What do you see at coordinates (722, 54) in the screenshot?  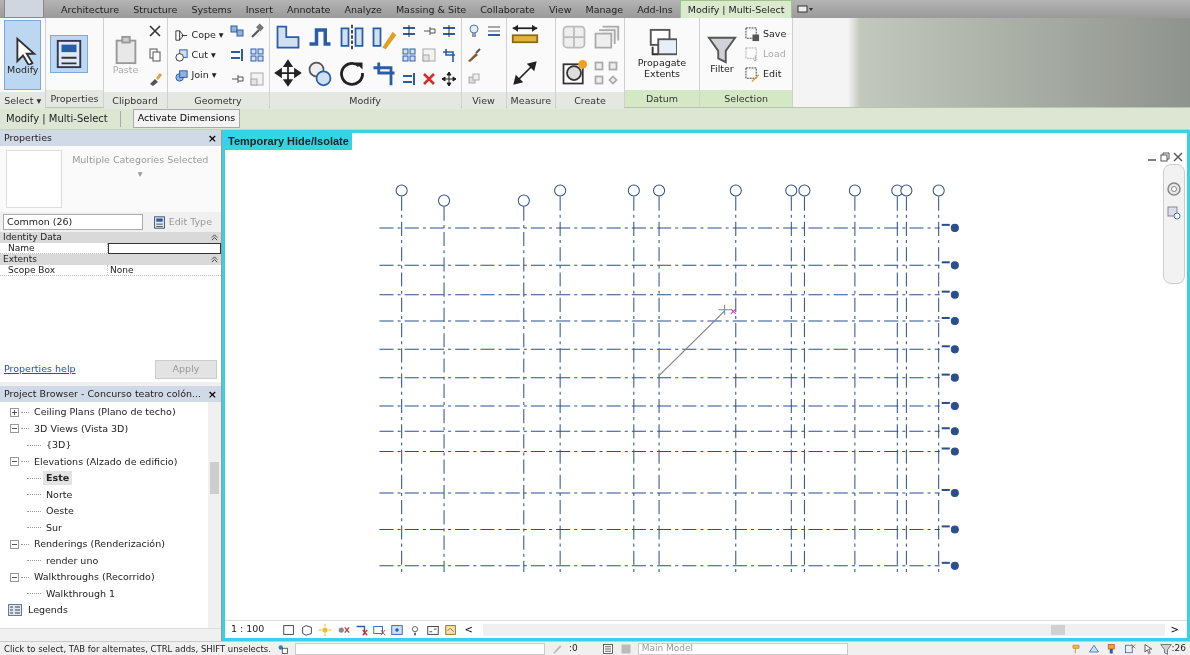 I see `ribbon-tool-button: Filter` at bounding box center [722, 54].